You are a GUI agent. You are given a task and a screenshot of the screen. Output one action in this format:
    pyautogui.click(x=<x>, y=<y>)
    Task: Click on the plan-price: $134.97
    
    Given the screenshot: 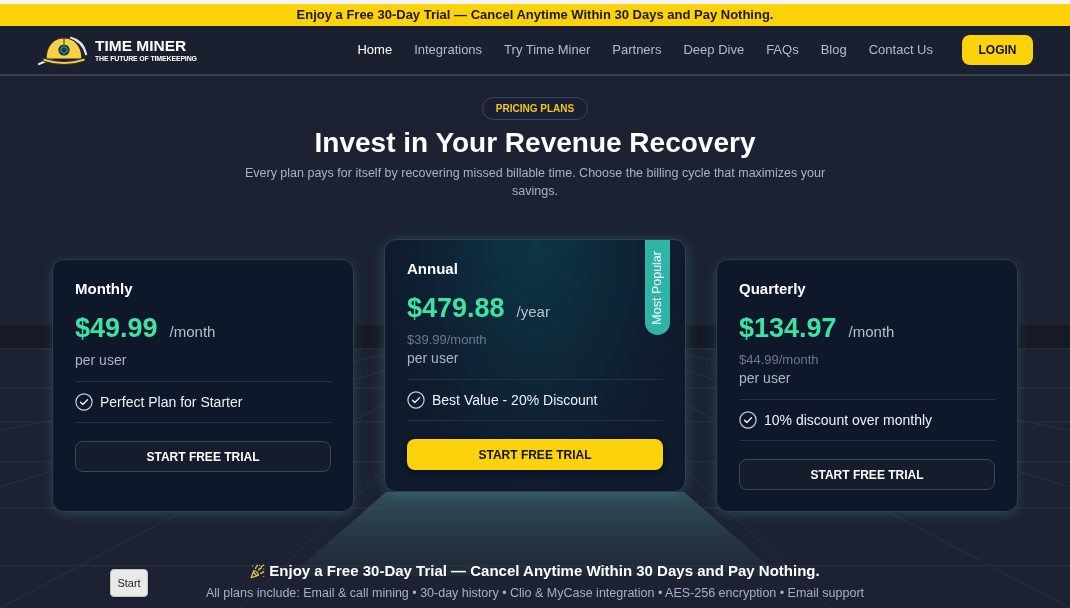 What is the action you would take?
    pyautogui.click(x=788, y=328)
    